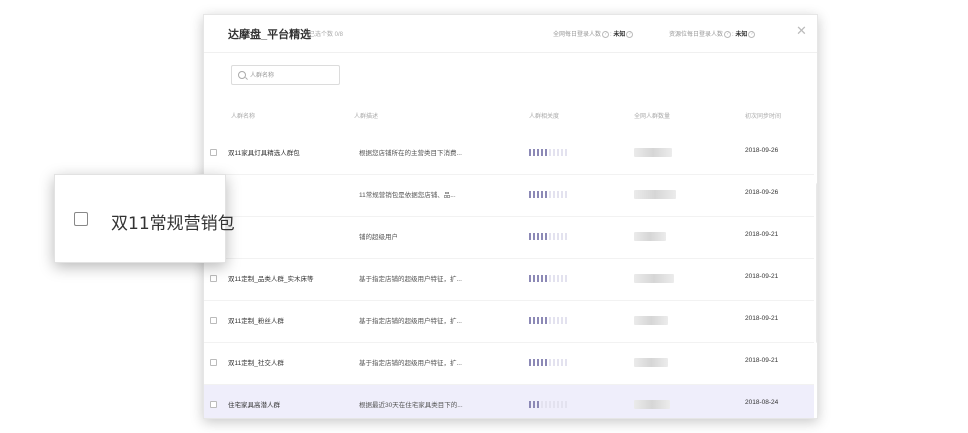 The image size is (968, 433). What do you see at coordinates (509, 196) in the screenshot?
I see `table-row: 11常规营销包是依据您店铺、品... 2018-09-26` at bounding box center [509, 196].